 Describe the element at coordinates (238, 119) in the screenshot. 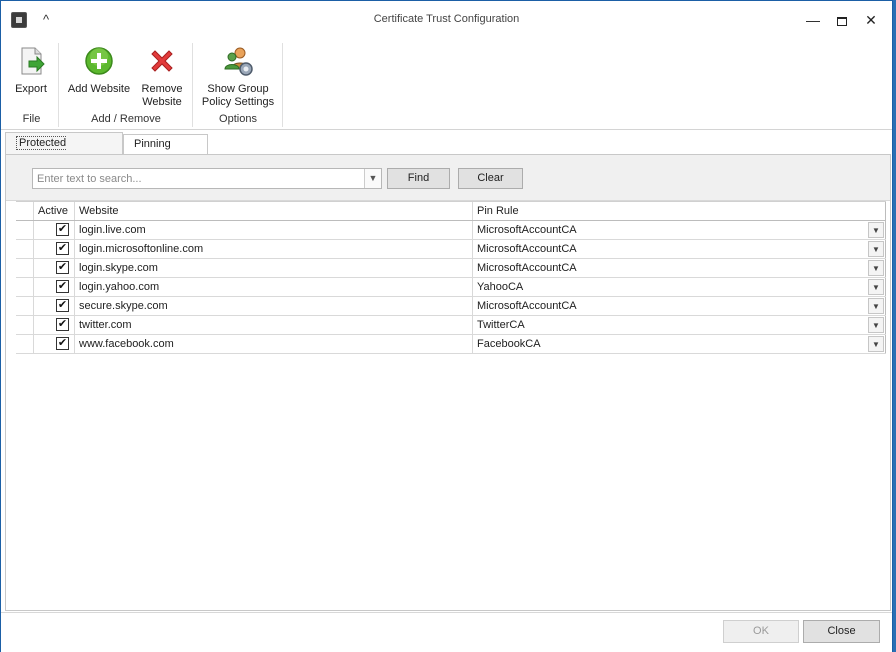

I see `ribbon-group-options-label: Options` at that location.